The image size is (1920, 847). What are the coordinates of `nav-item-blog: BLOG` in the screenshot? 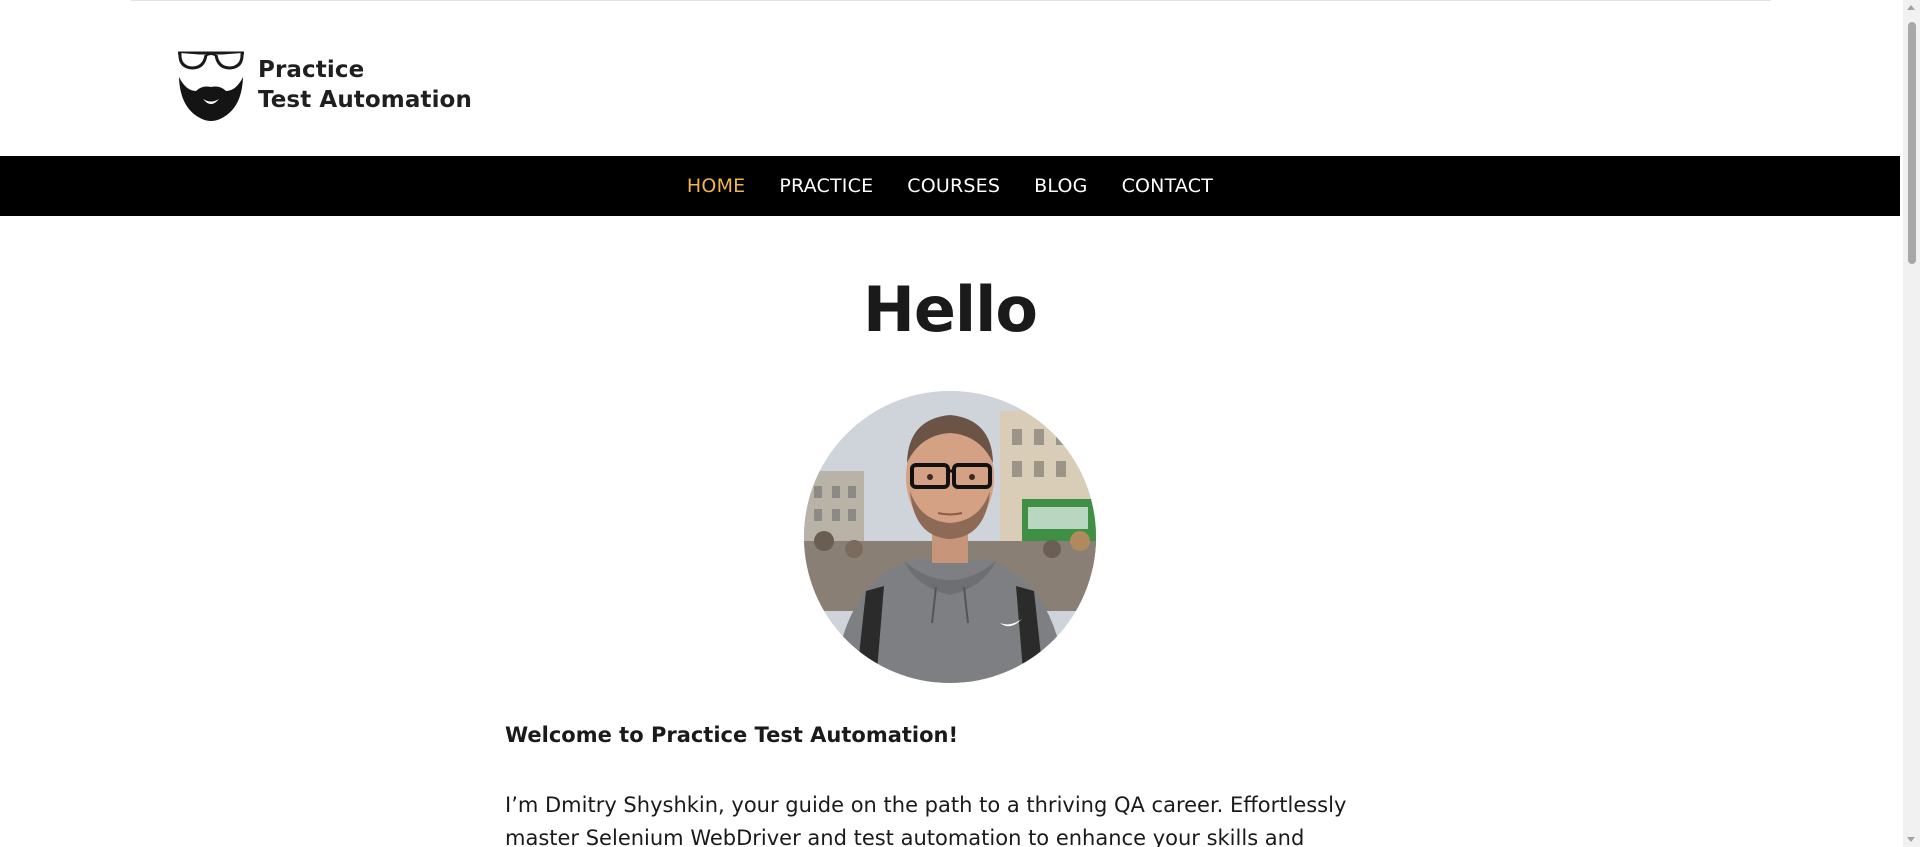 It's located at (1060, 186).